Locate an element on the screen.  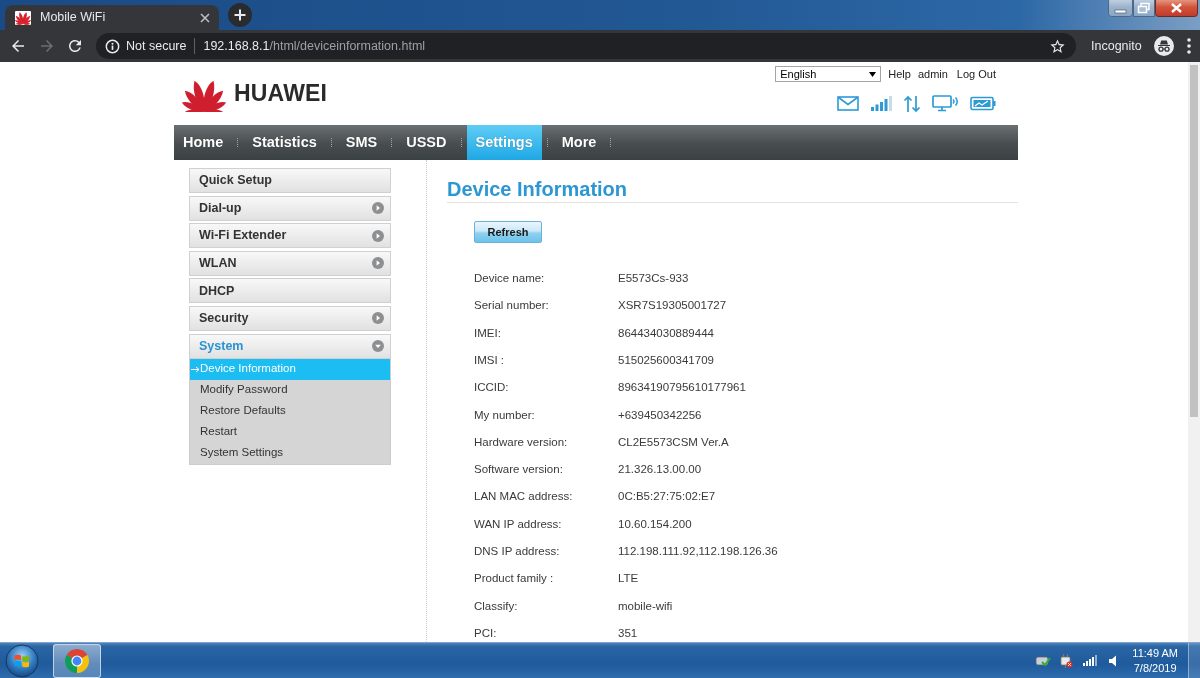
field-value: E5573Cs-933 is located at coordinates (653, 278).